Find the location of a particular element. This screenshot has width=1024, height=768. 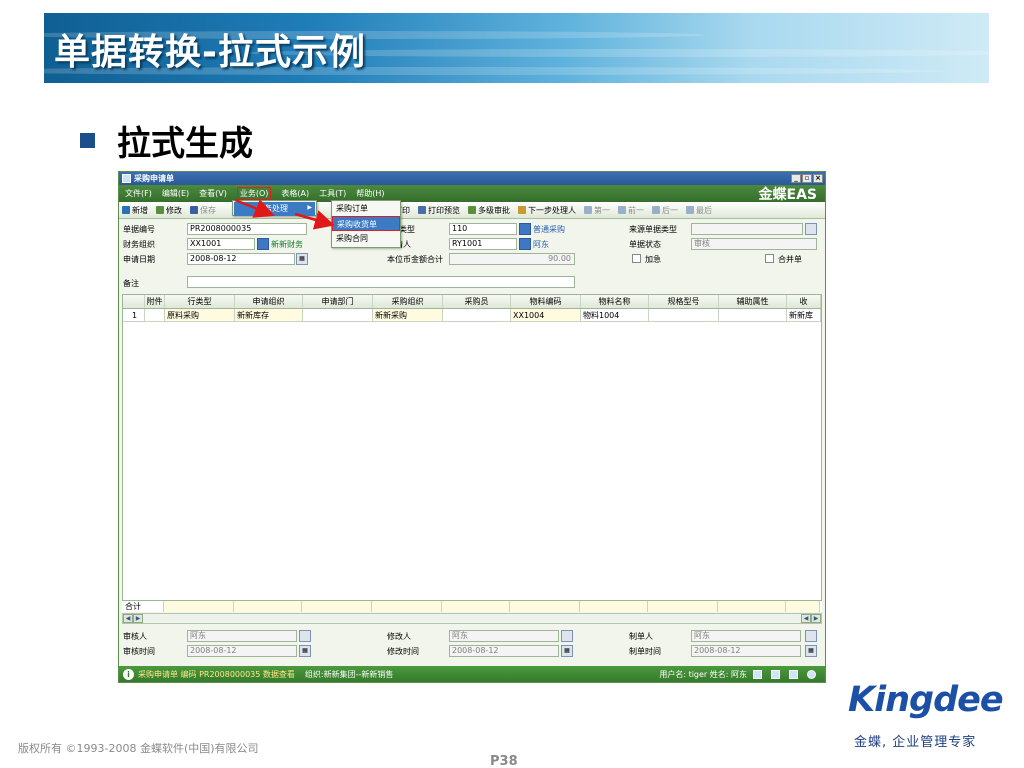

menu-view: 查看(V) is located at coordinates (213, 193).